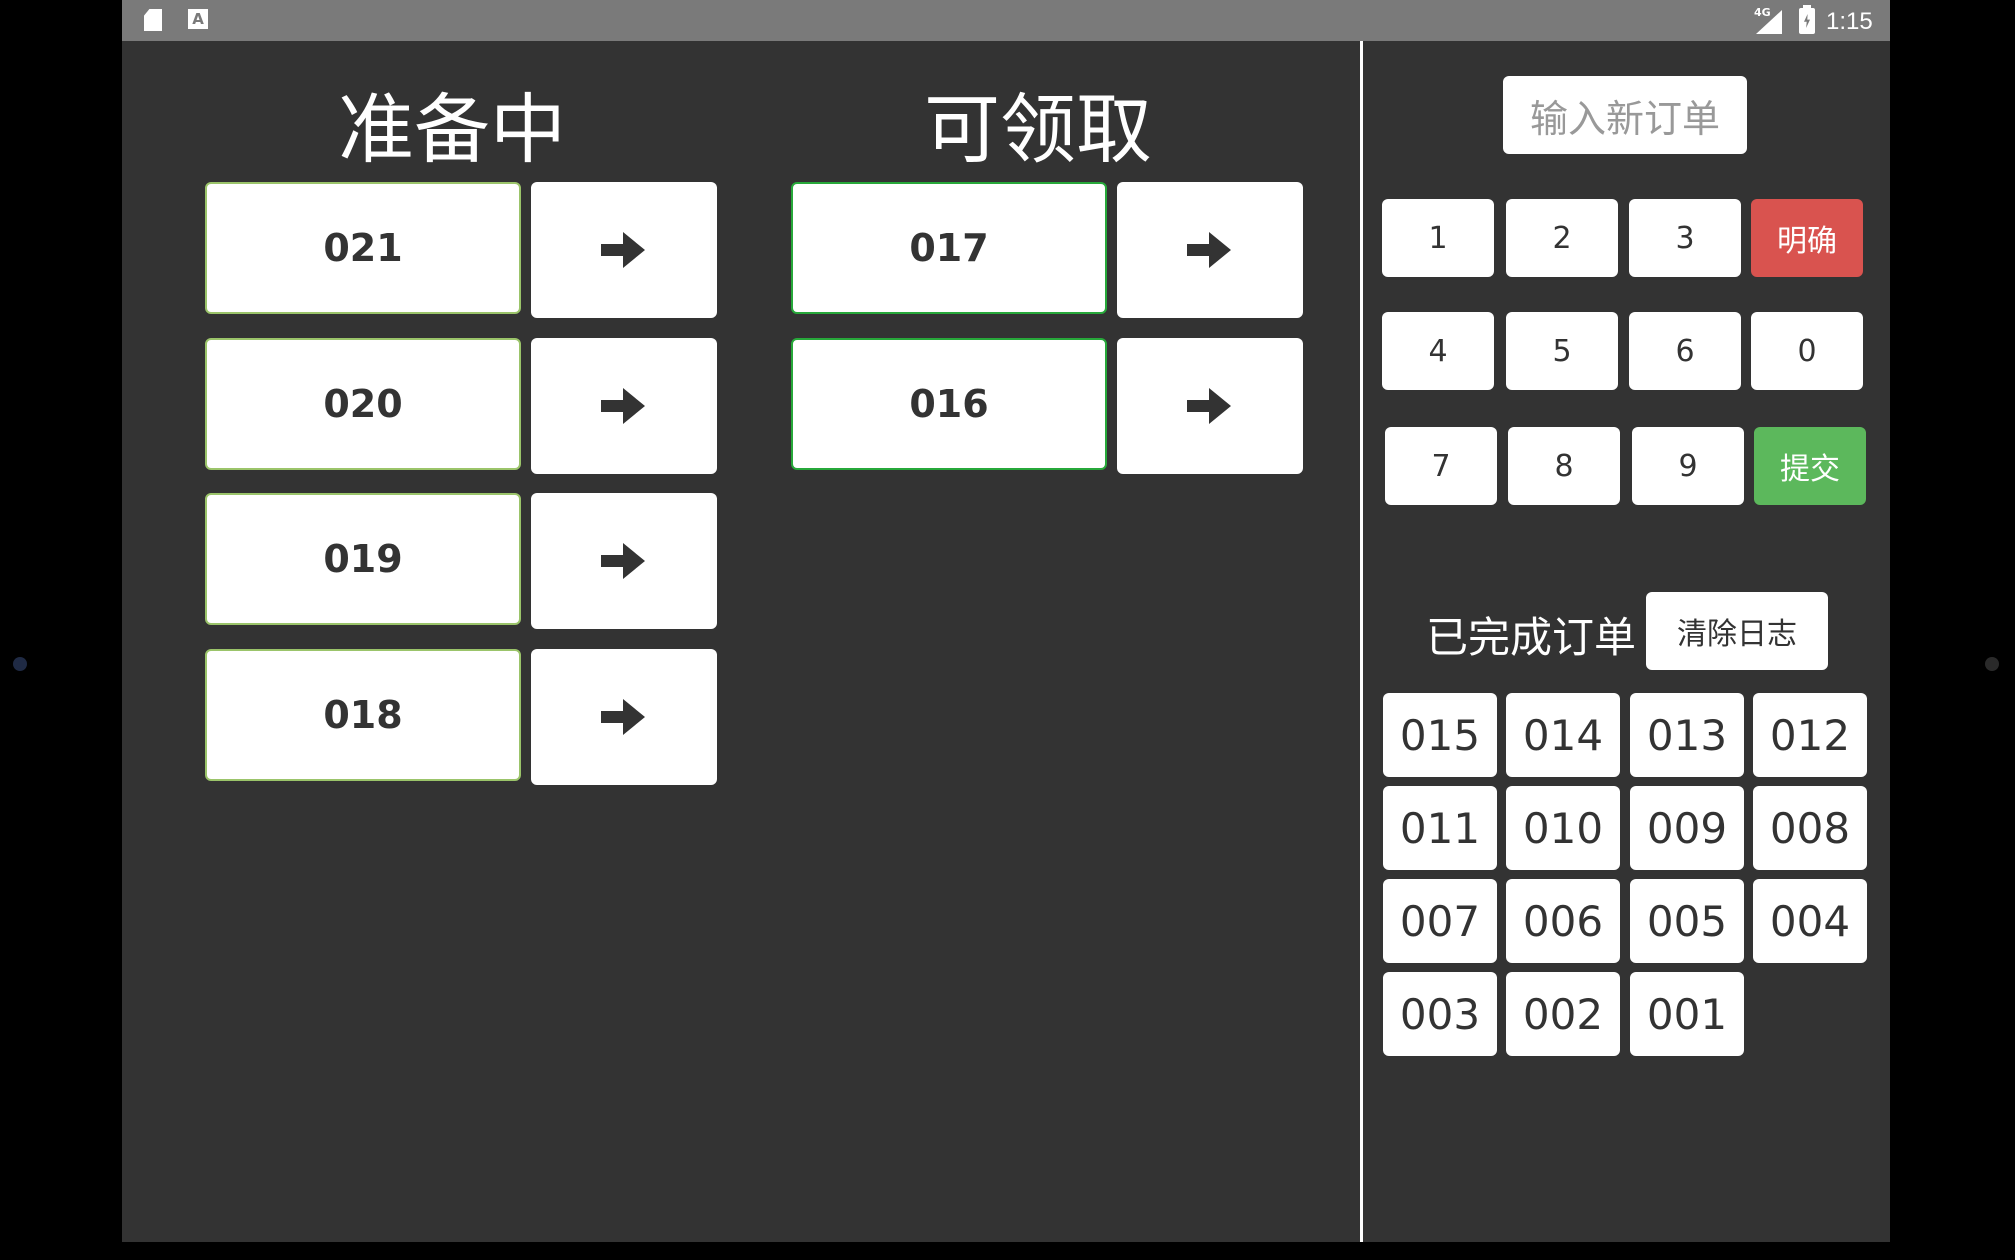  What do you see at coordinates (1685, 351) in the screenshot?
I see `keypad-6-button: 6` at bounding box center [1685, 351].